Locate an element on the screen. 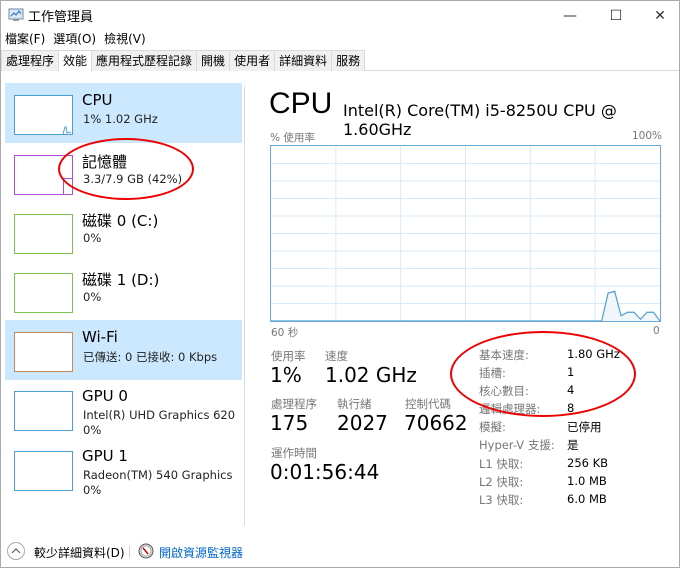  gpu-1-summary: Radeon(TM) 540 Graphics is located at coordinates (158, 475).